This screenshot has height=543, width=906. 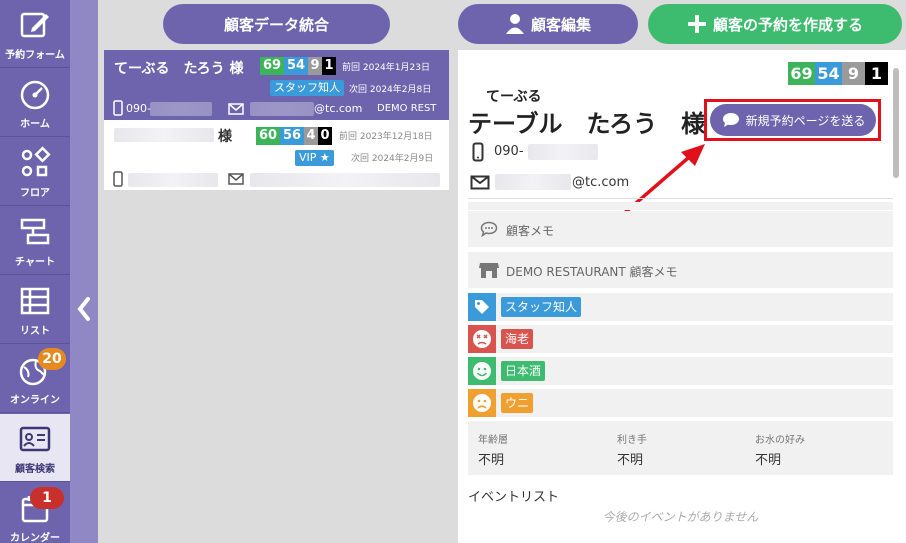 I want to click on tag-chip-uni: ウニ, so click(x=517, y=403).